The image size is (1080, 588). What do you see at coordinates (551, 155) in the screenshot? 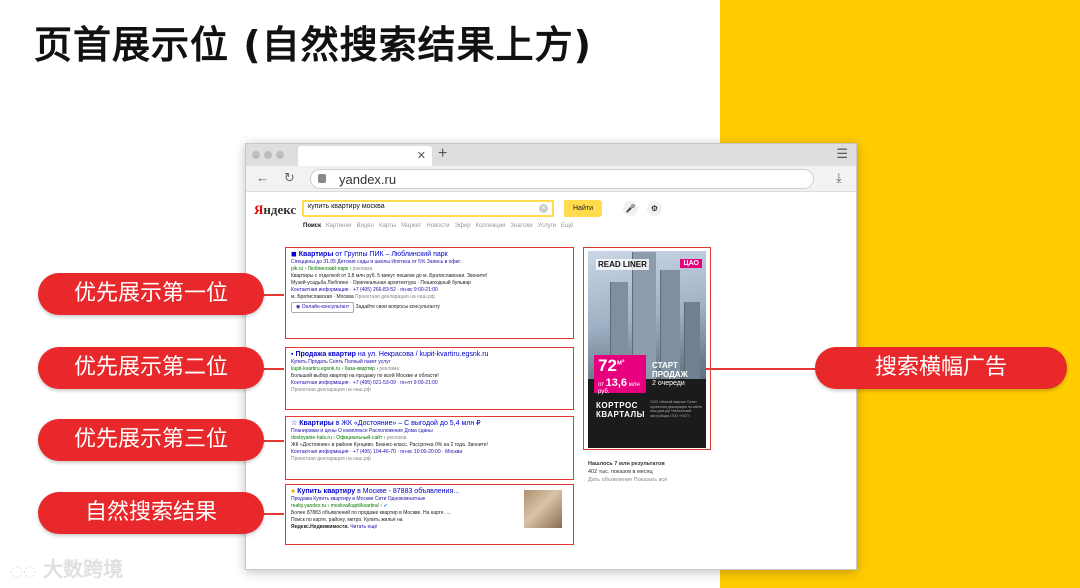
I see `tab-bar: ✕ + ☰` at bounding box center [551, 155].